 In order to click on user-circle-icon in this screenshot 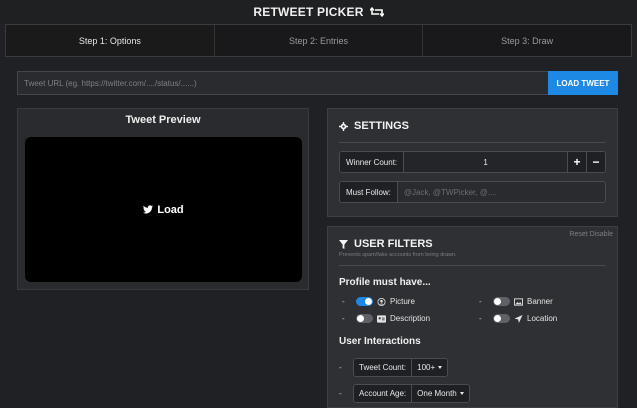, I will do `click(381, 301)`.